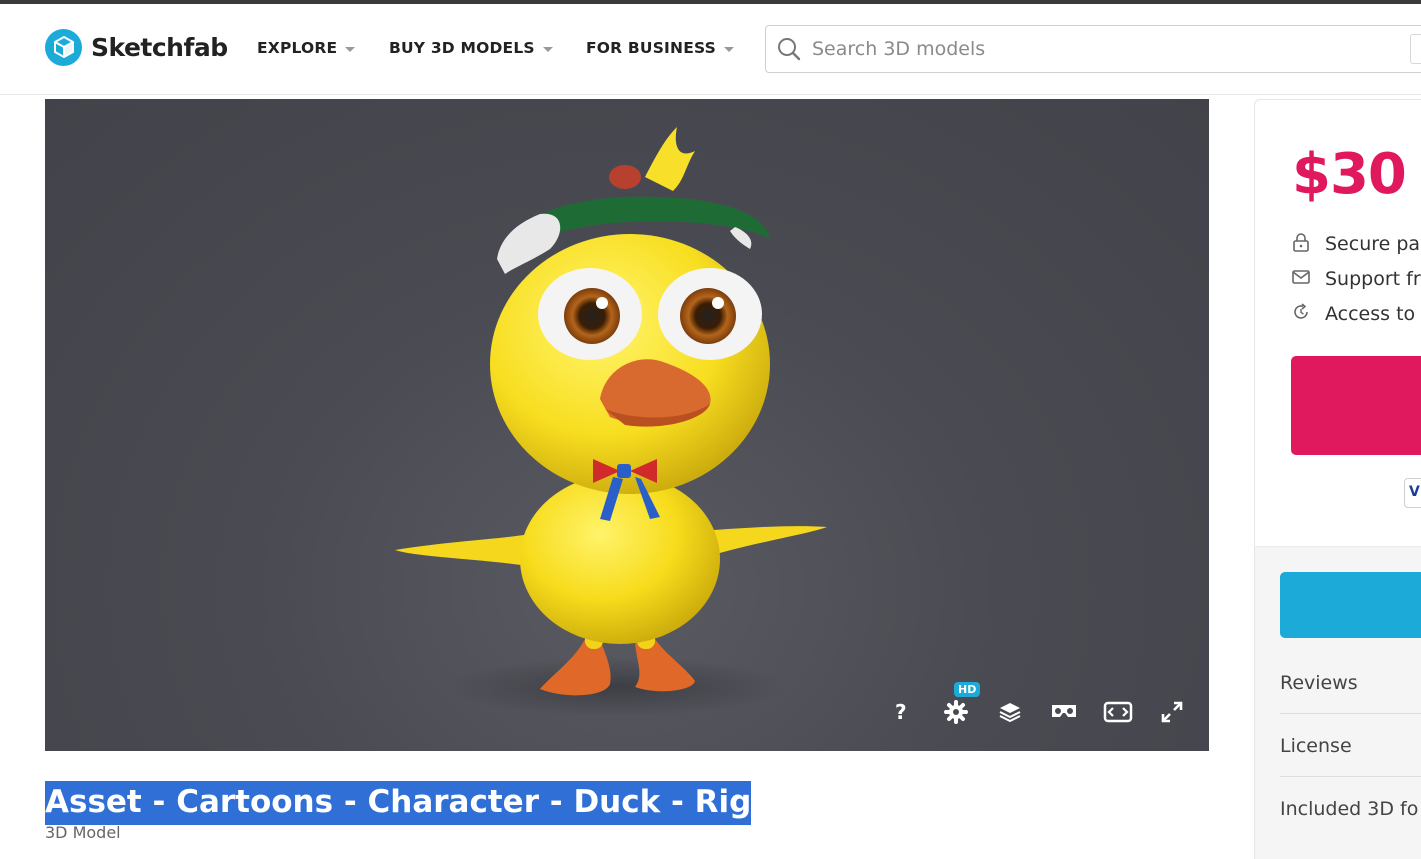  I want to click on nav-business-label: FOR BUSINESS, so click(651, 48).